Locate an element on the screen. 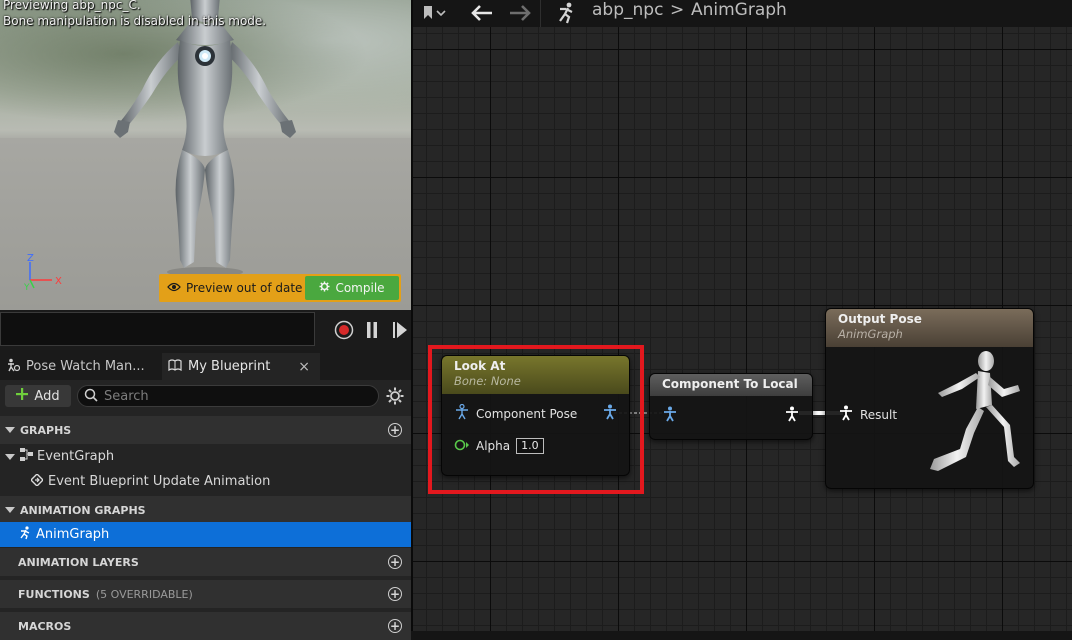 This screenshot has height=640, width=1072. node-ctl-title: Component To Local is located at coordinates (730, 384).